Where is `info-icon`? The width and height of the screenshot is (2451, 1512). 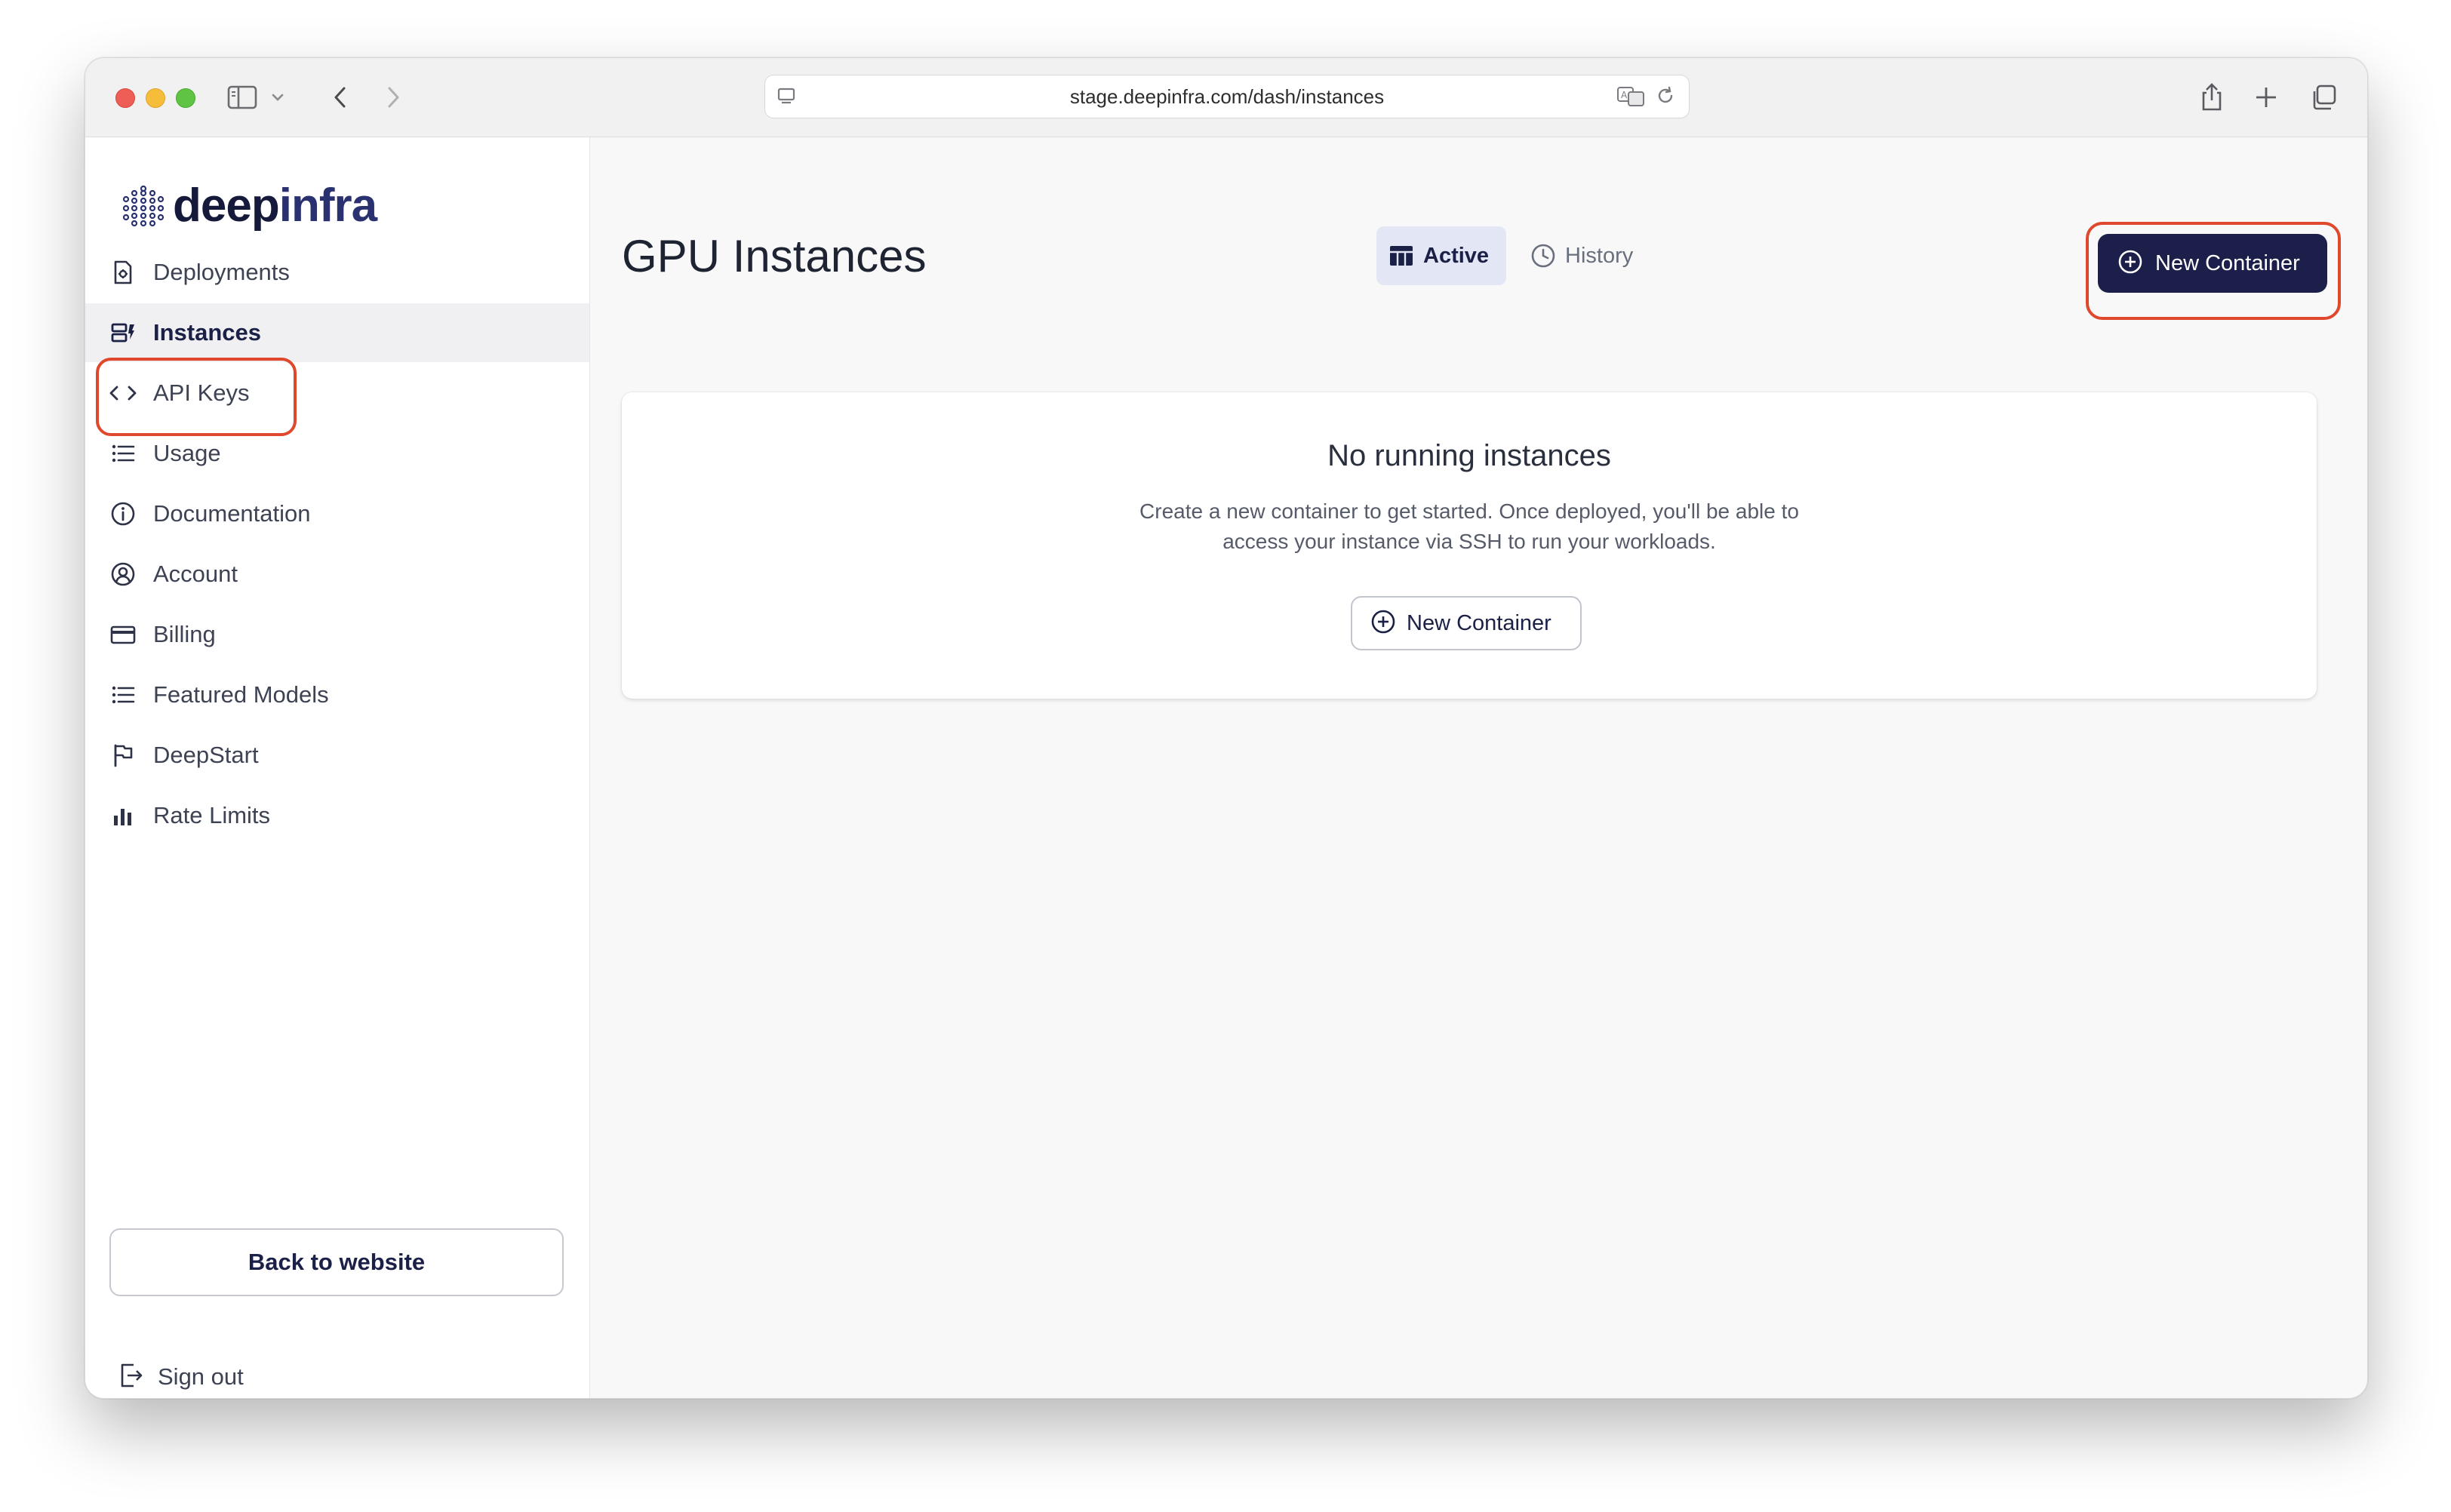 info-icon is located at coordinates (123, 514).